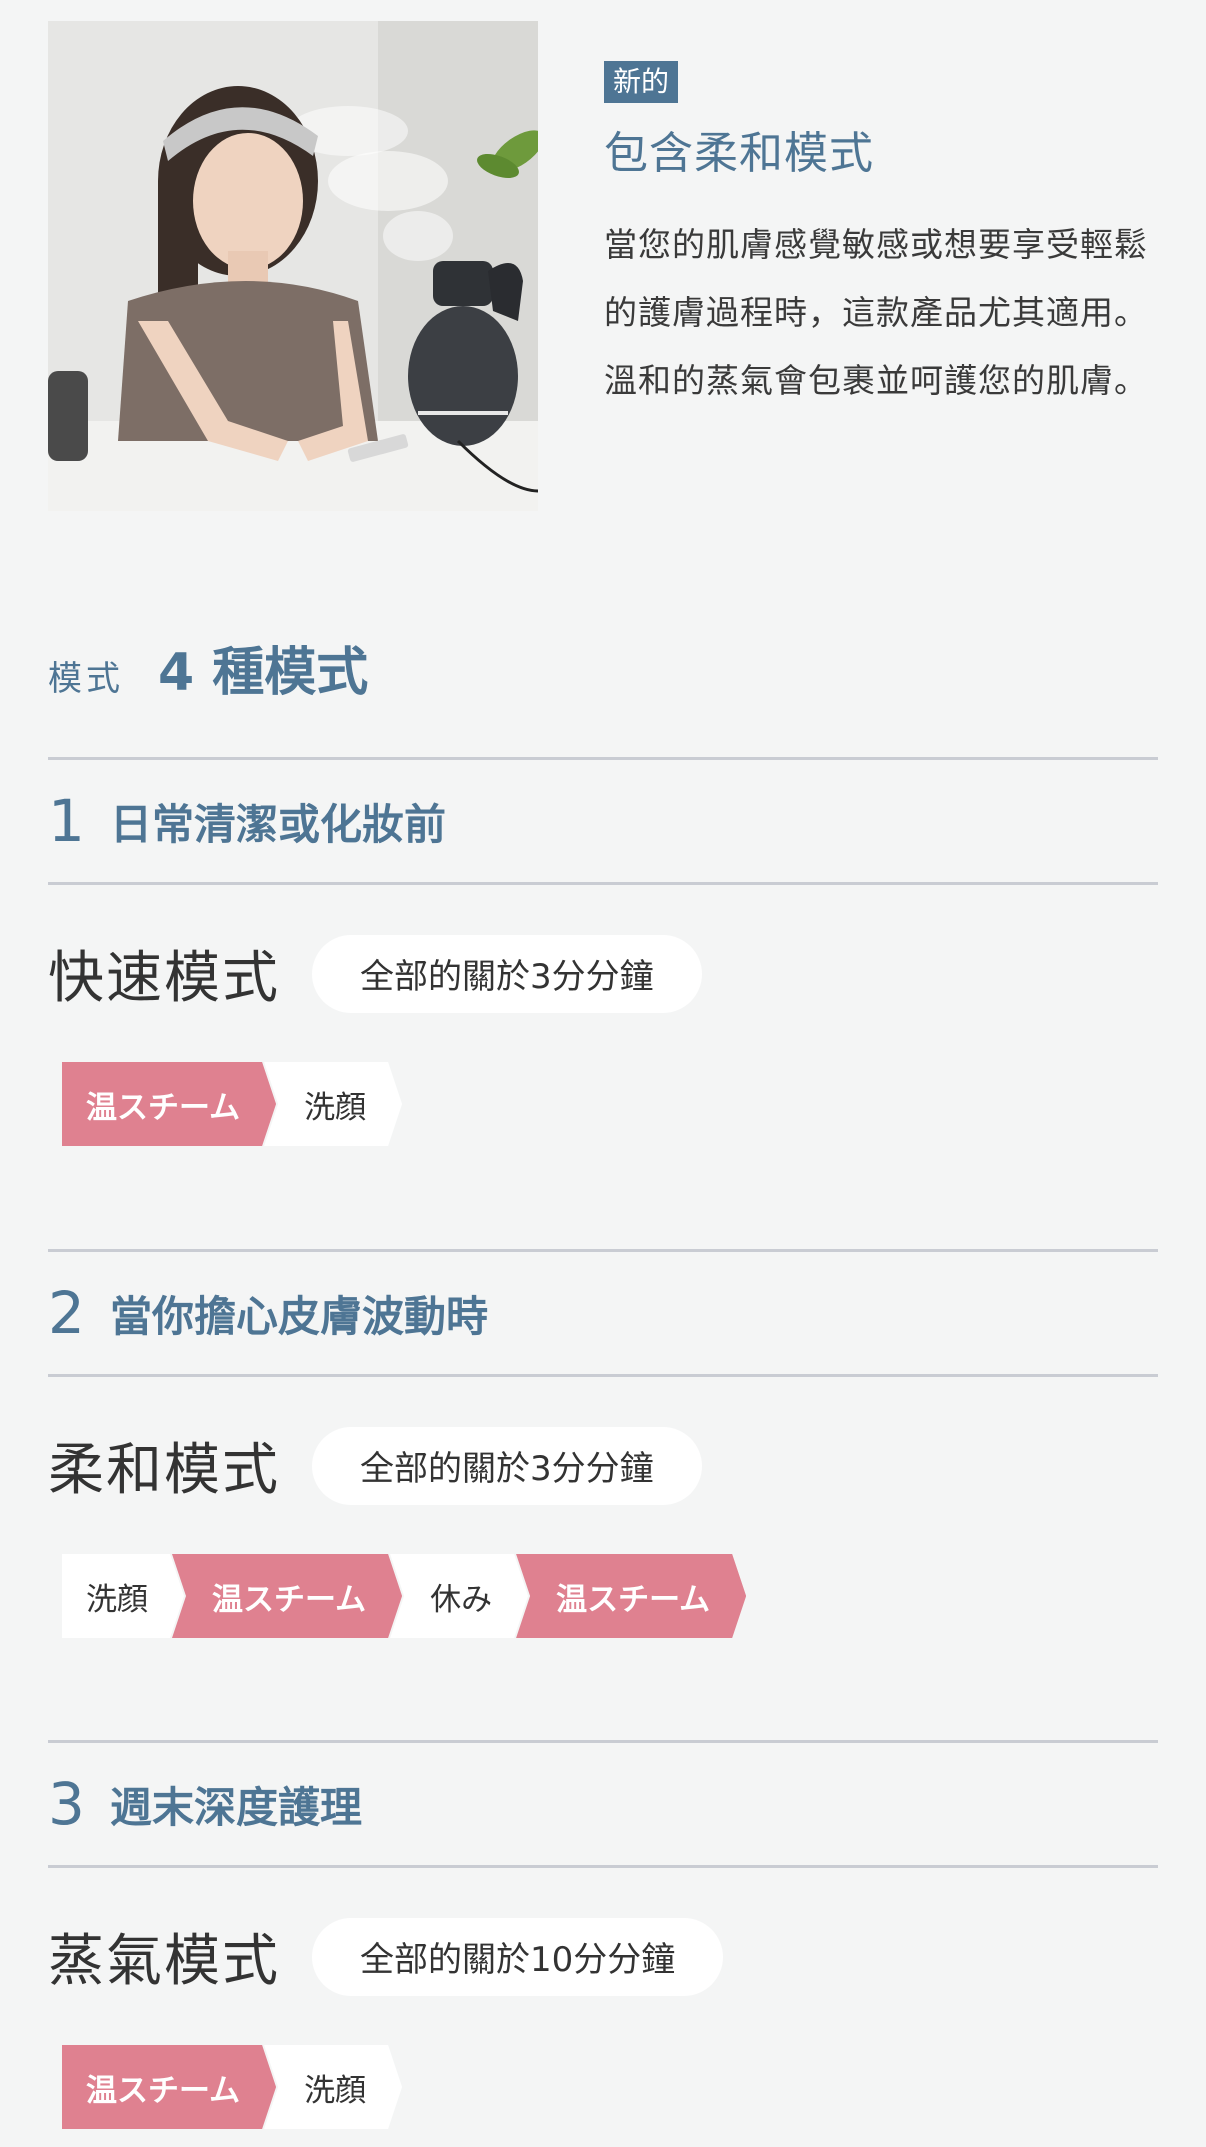 This screenshot has height=2147, width=1206. Describe the element at coordinates (66, 1804) in the screenshot. I see `section-number: 3` at that location.